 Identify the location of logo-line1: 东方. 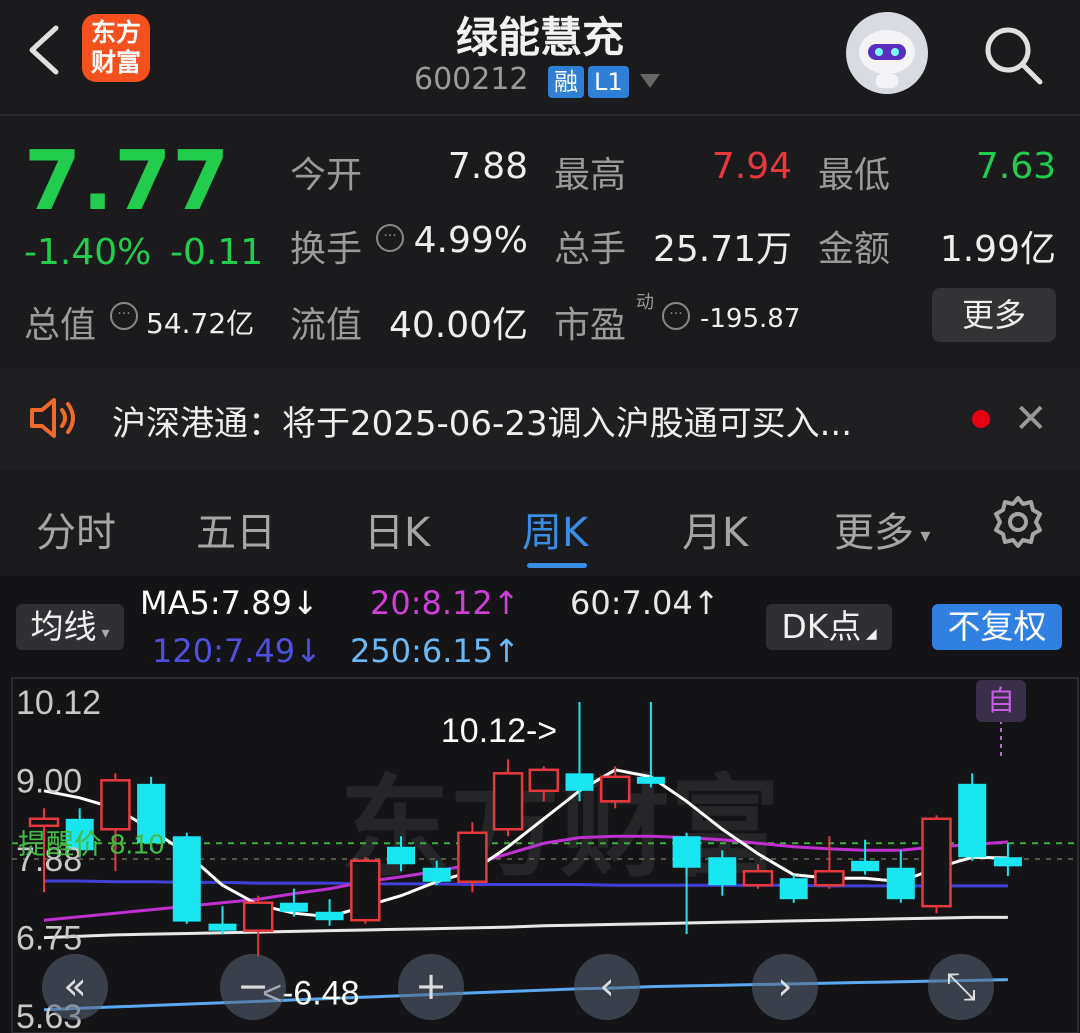
(115, 32).